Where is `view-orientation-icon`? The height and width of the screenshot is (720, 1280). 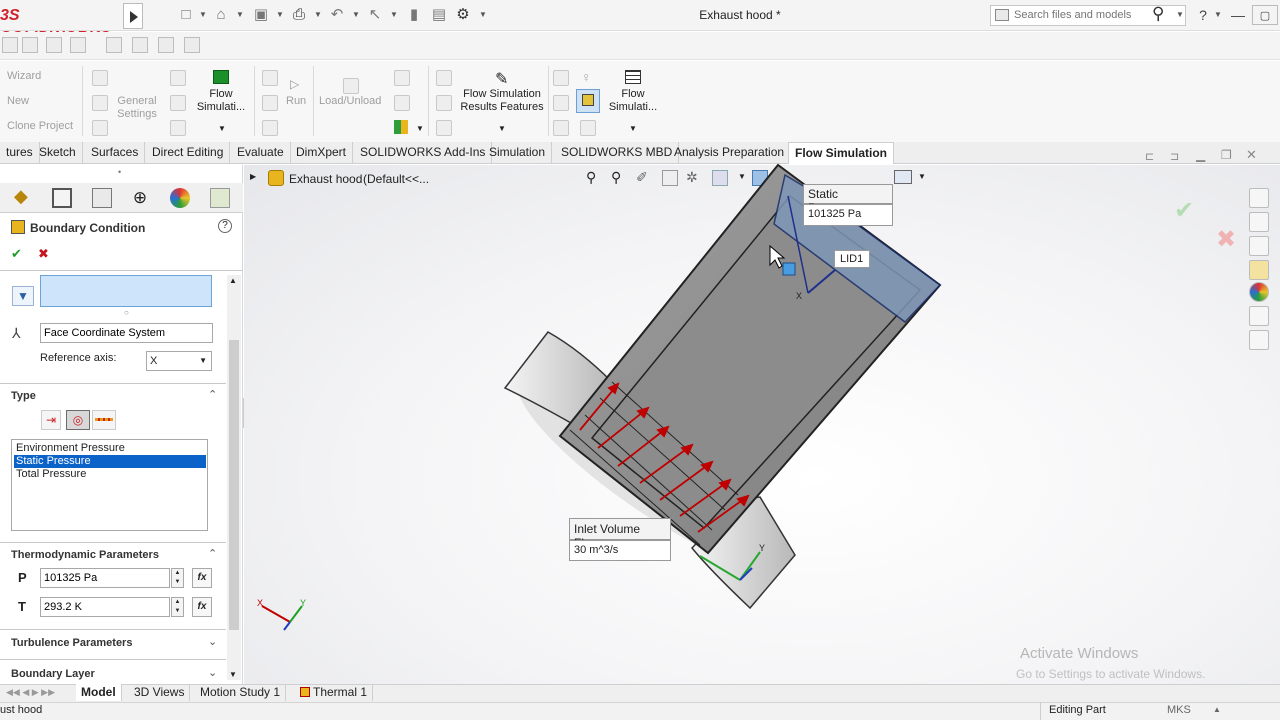 view-orientation-icon is located at coordinates (720, 178).